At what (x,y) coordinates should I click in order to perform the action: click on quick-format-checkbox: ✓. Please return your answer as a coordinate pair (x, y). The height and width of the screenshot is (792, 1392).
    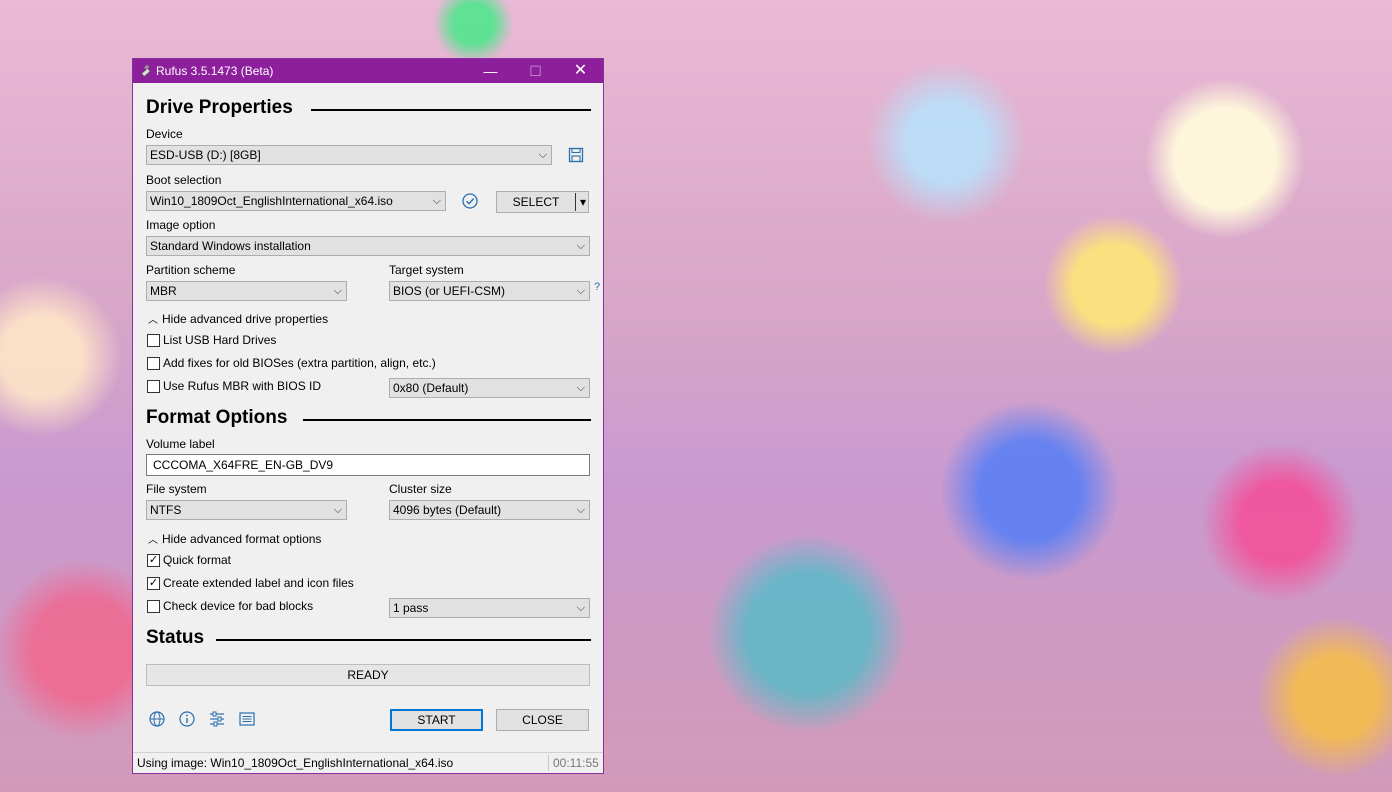
    Looking at the image, I should click on (153, 560).